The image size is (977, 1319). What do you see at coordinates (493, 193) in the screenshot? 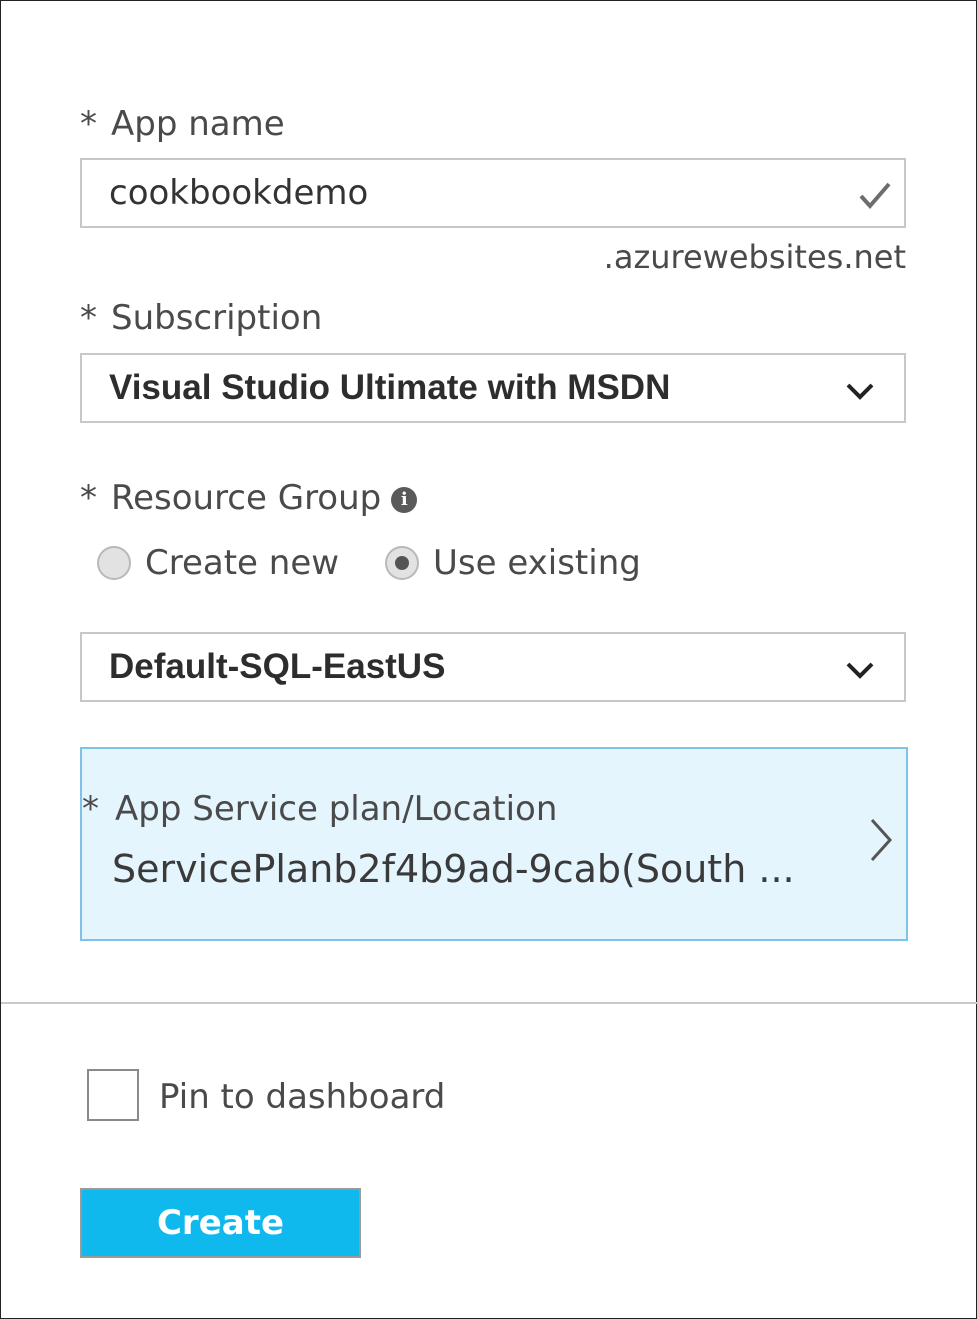
I see `app-name-input: cookbookdemo` at bounding box center [493, 193].